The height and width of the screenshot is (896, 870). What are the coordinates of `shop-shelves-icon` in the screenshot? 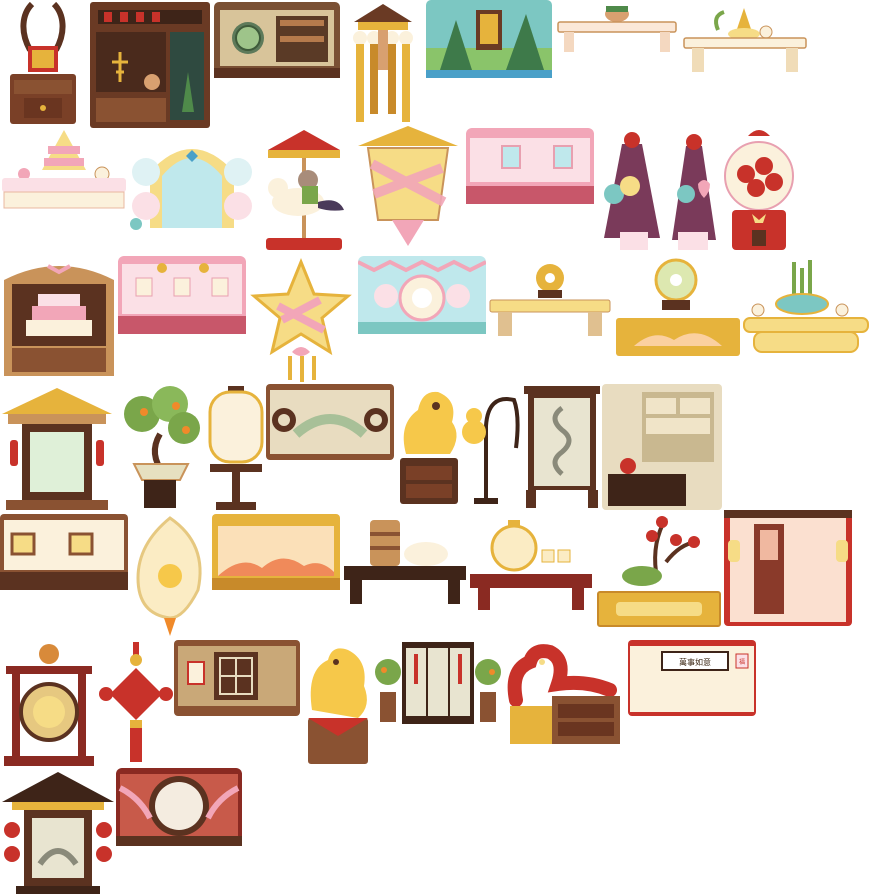 It's located at (150, 65).